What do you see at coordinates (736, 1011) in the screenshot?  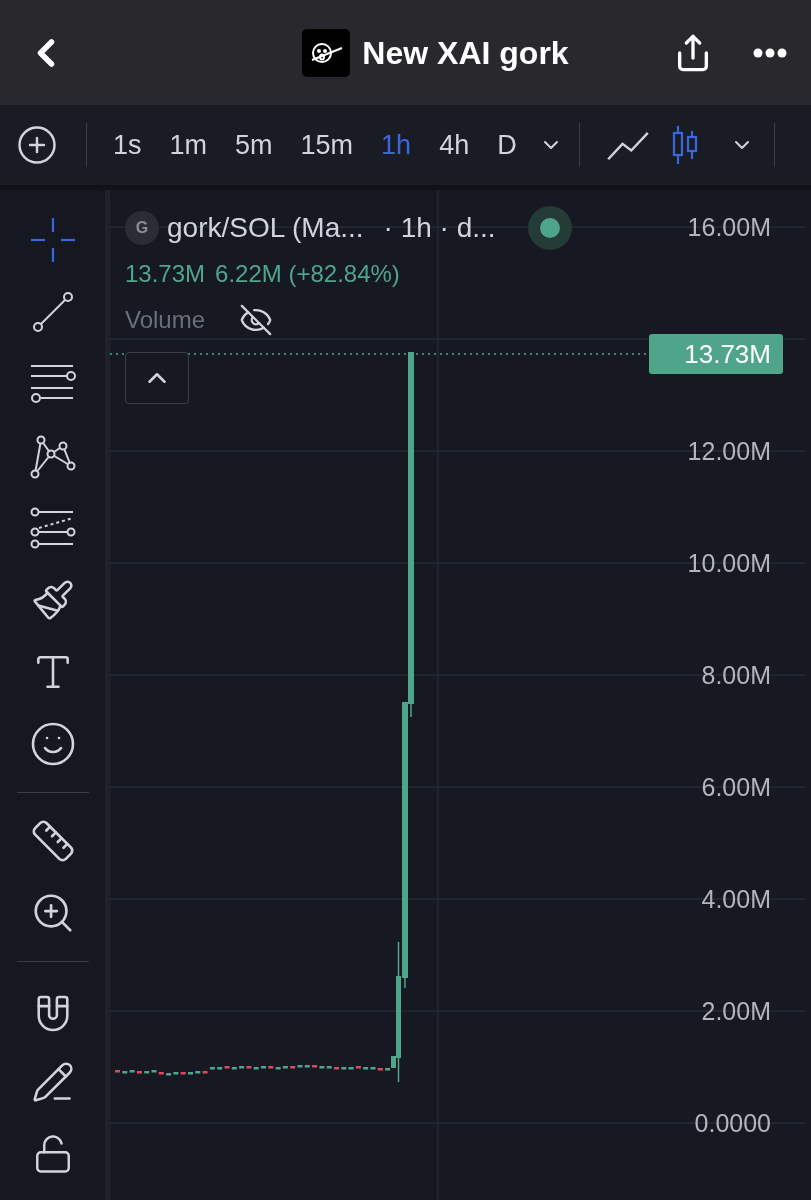 I see `price-label: 2.00M` at bounding box center [736, 1011].